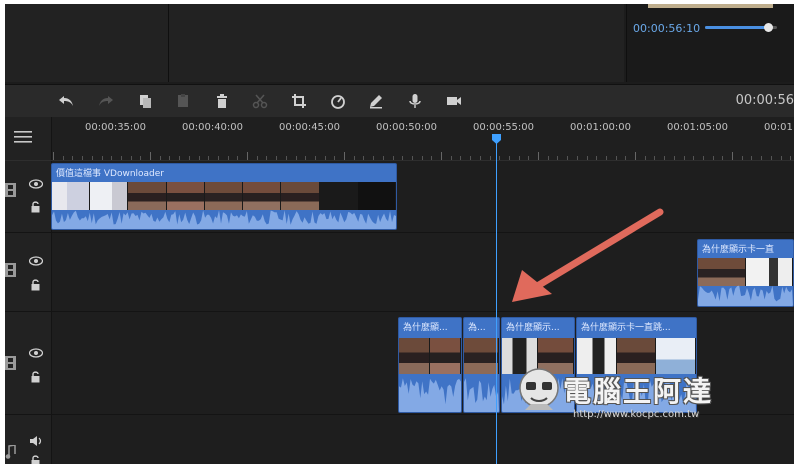 The height and width of the screenshot is (470, 800). I want to click on split-button, so click(260, 101).